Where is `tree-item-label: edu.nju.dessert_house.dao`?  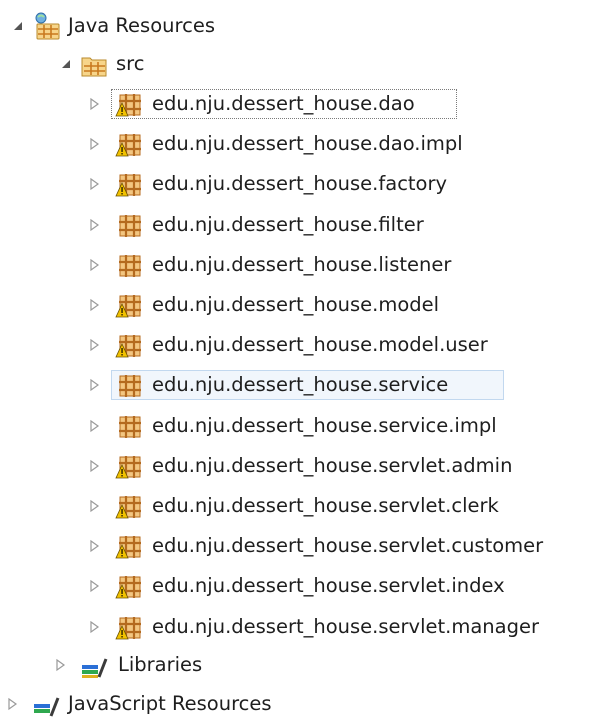
tree-item-label: edu.nju.dessert_house.dao is located at coordinates (283, 103).